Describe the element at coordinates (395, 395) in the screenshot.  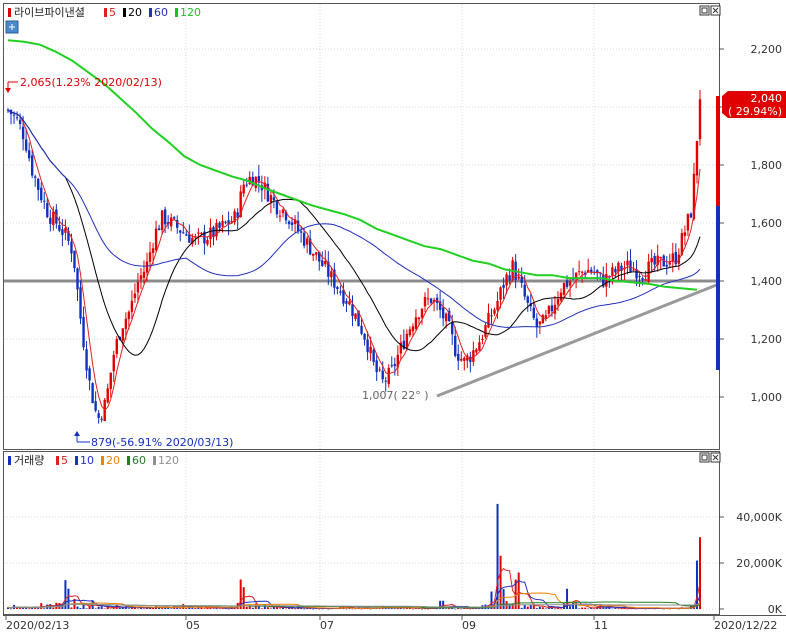
I see `trend-label: 1,007( 22° )` at that location.